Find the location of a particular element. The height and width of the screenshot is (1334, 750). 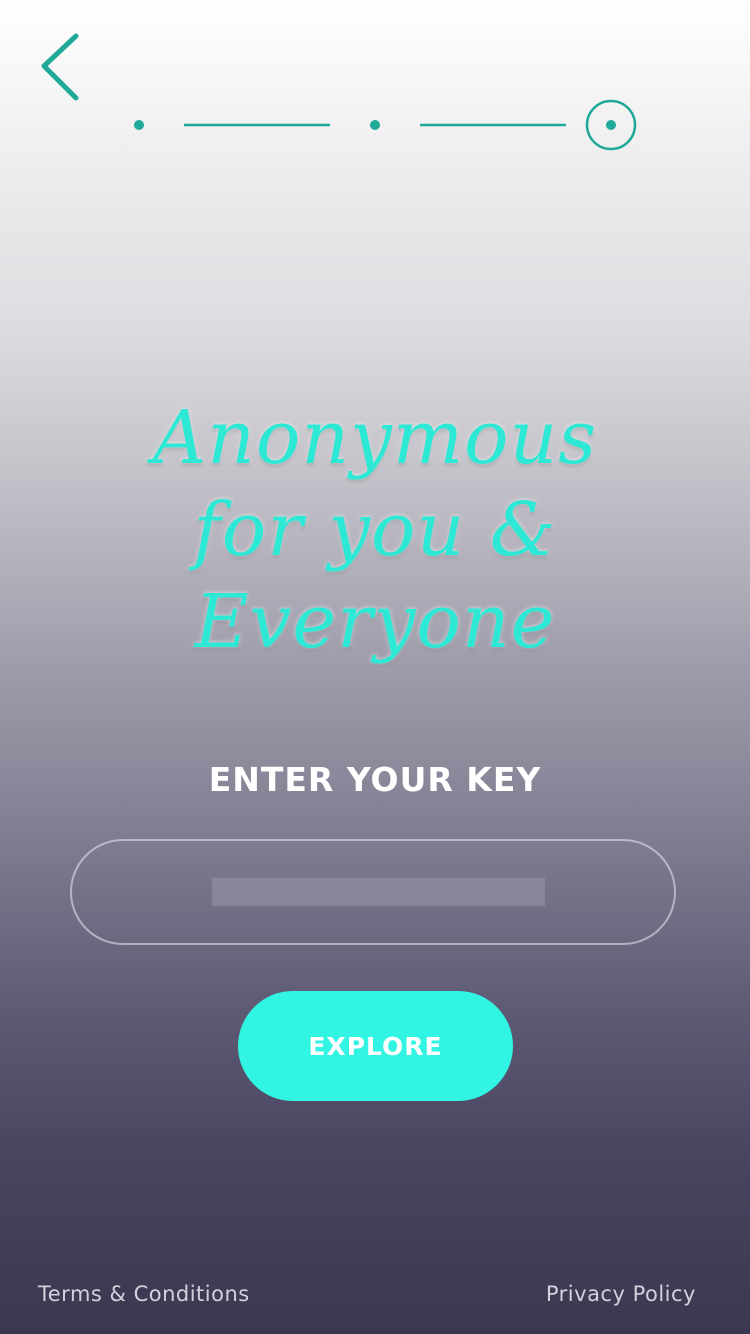

step-1-dot is located at coordinates (139, 125).